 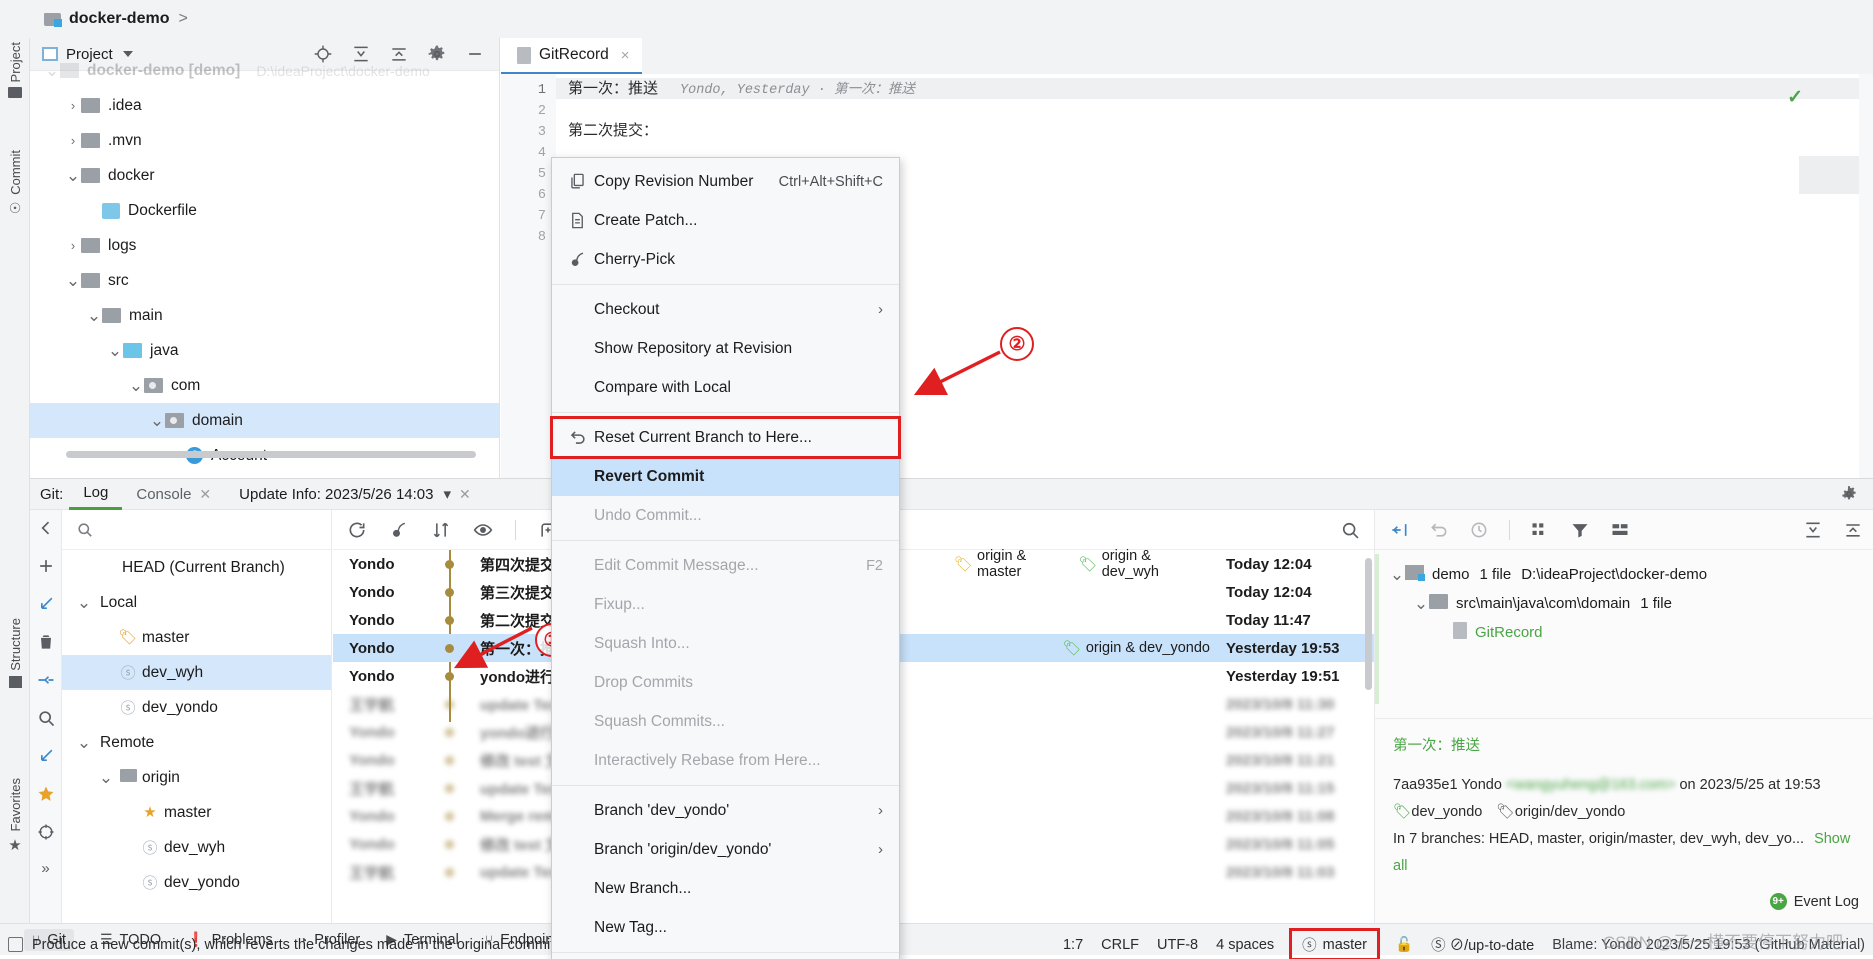 I want to click on branch-list-item: ★ master, so click(x=196, y=812).